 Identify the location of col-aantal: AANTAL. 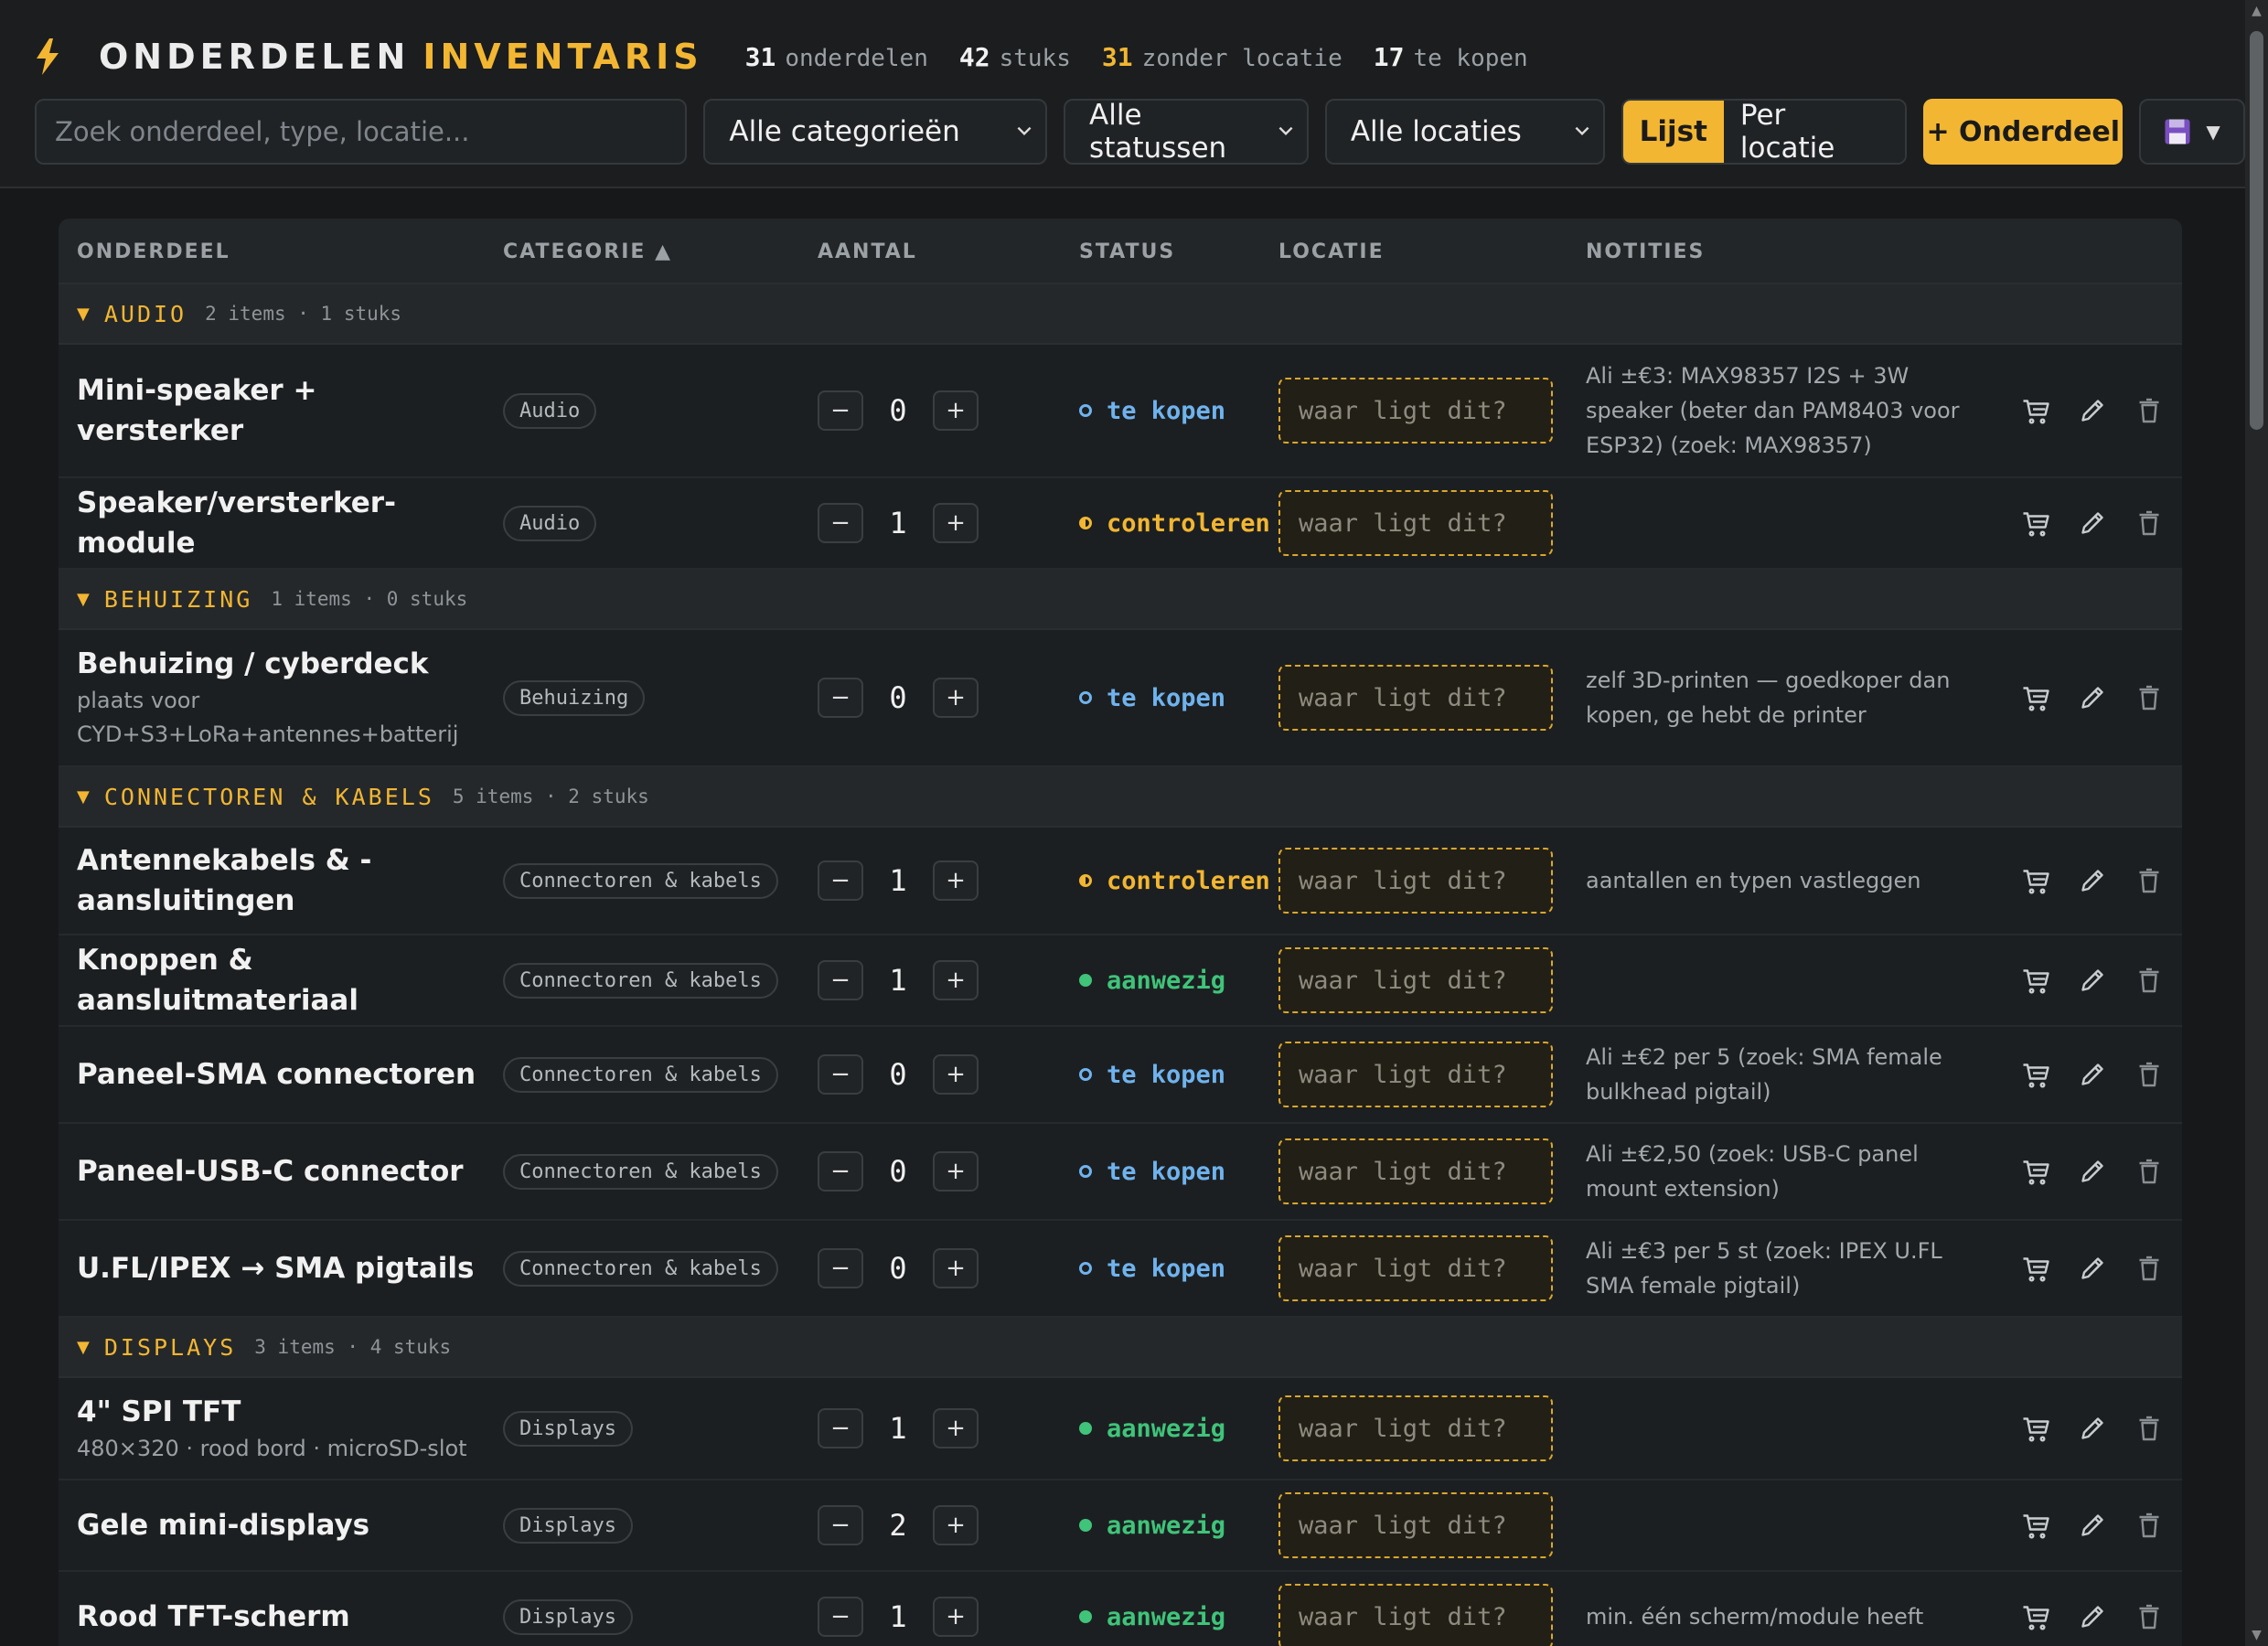
(867, 251).